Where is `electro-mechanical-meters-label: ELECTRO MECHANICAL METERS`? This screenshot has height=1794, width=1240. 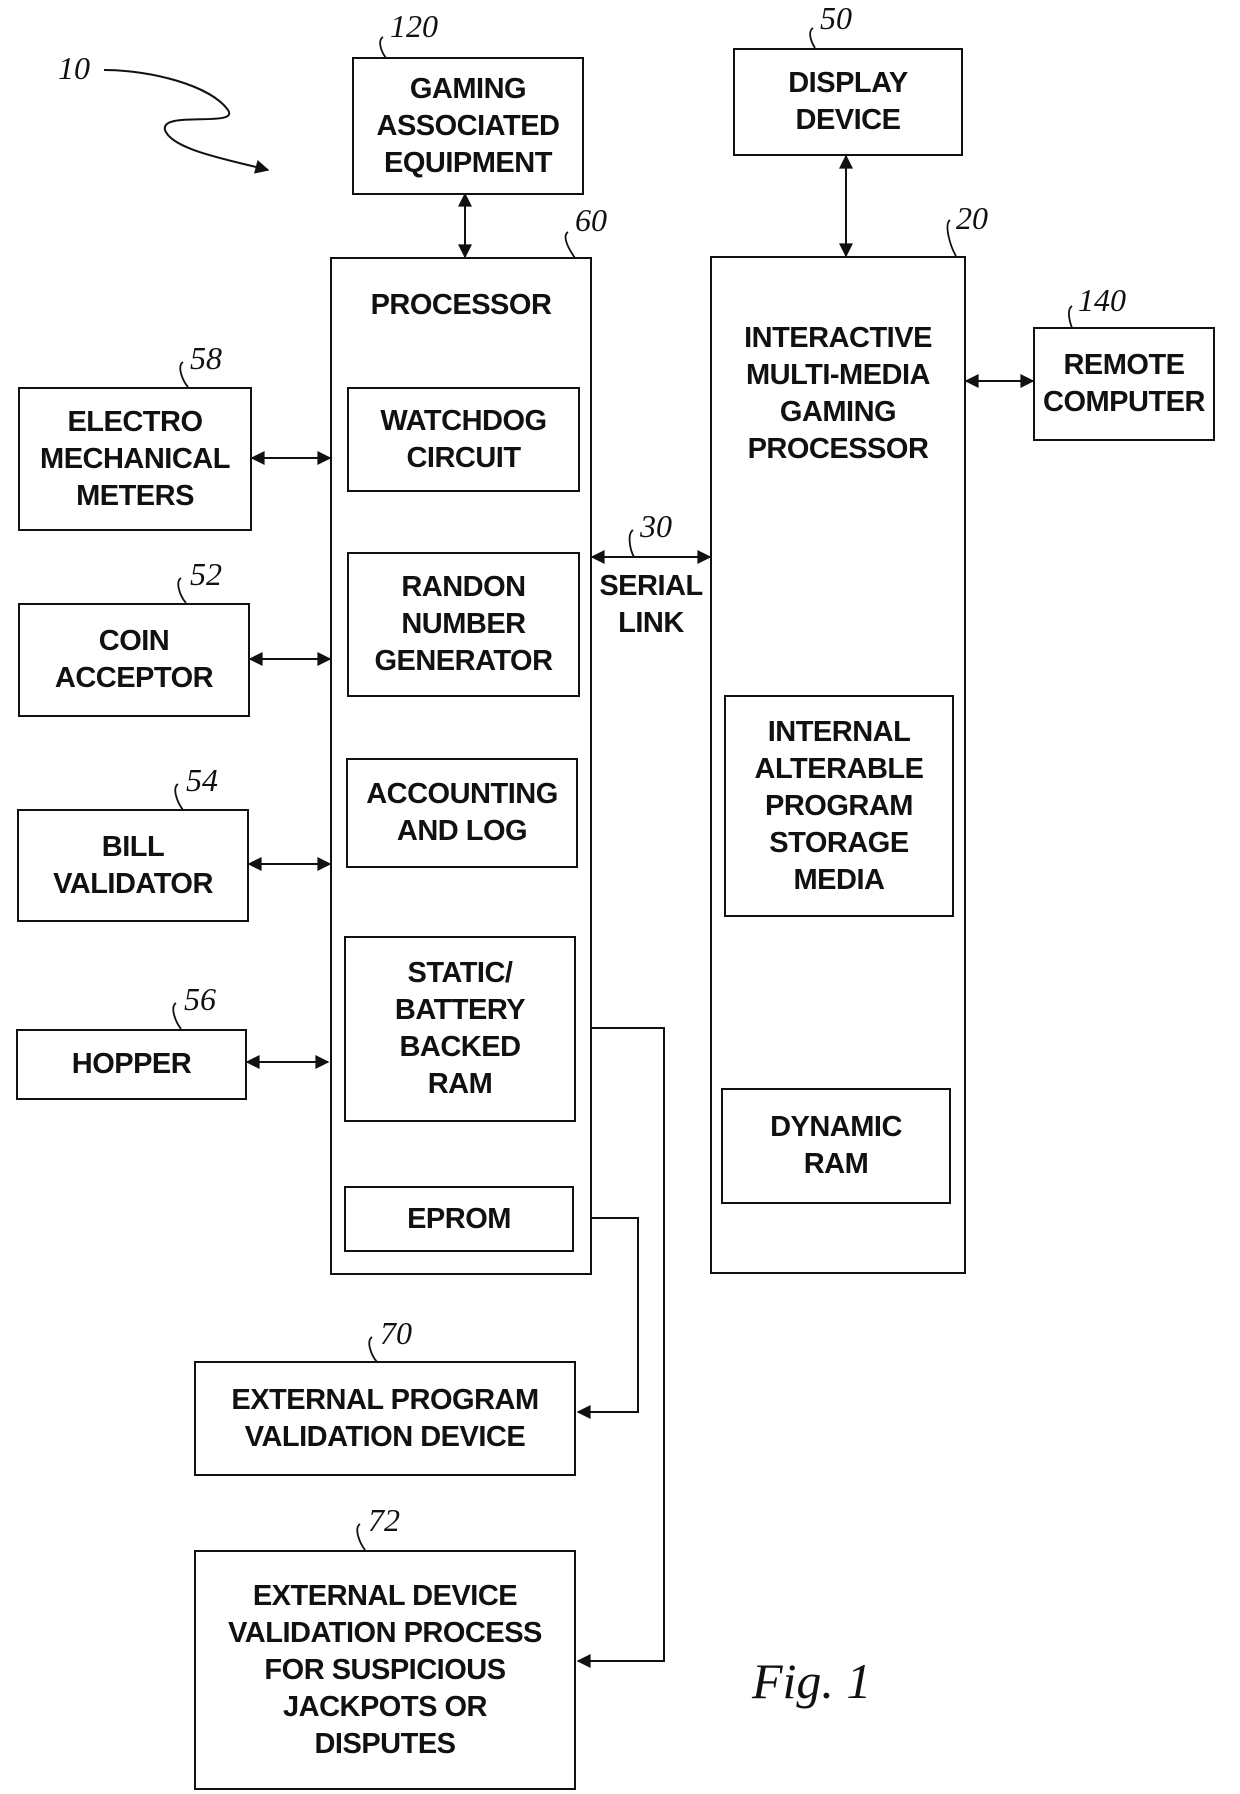 electro-mechanical-meters-label: ELECTRO MECHANICAL METERS is located at coordinates (135, 458).